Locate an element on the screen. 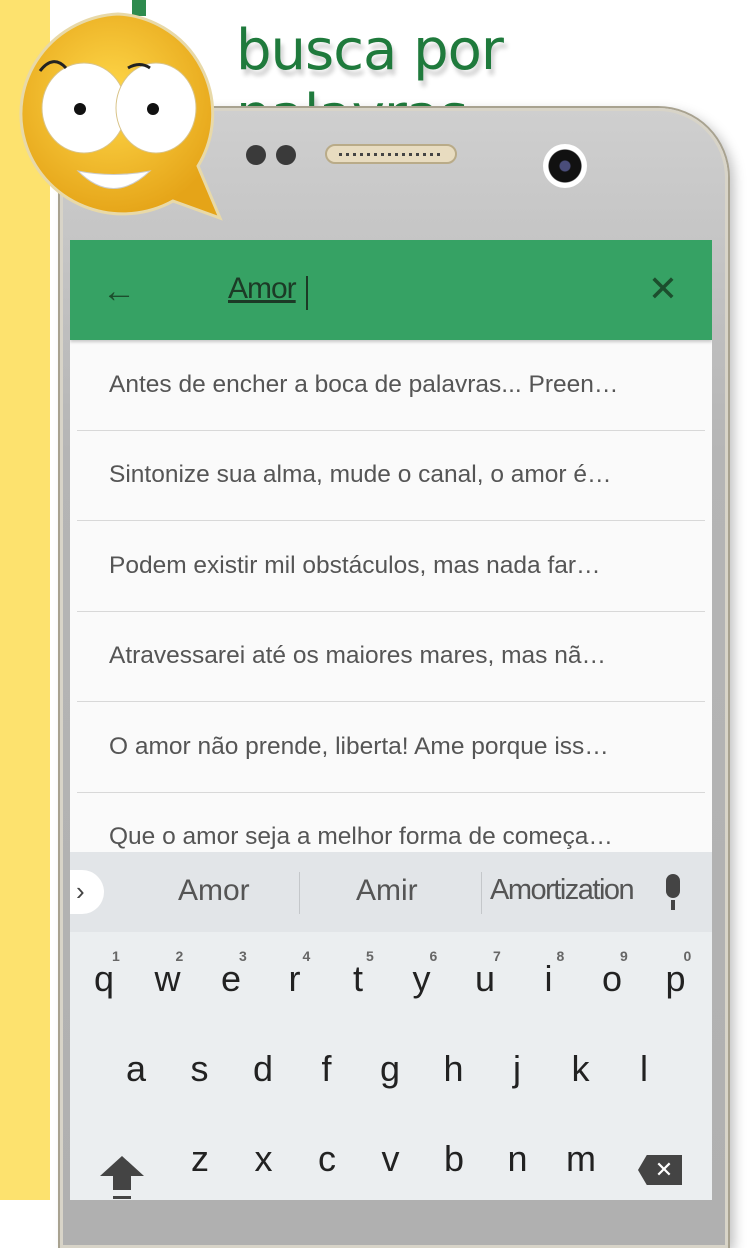  key-l: l is located at coordinates (644, 1069).